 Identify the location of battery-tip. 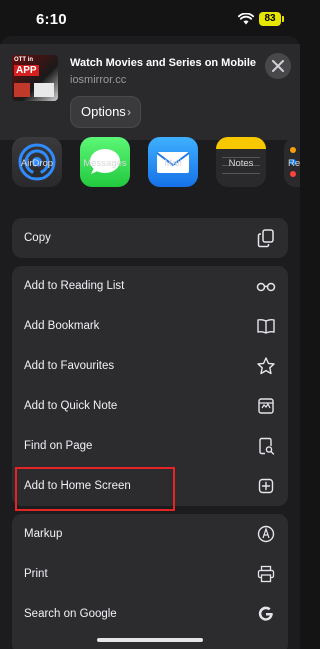
(283, 19).